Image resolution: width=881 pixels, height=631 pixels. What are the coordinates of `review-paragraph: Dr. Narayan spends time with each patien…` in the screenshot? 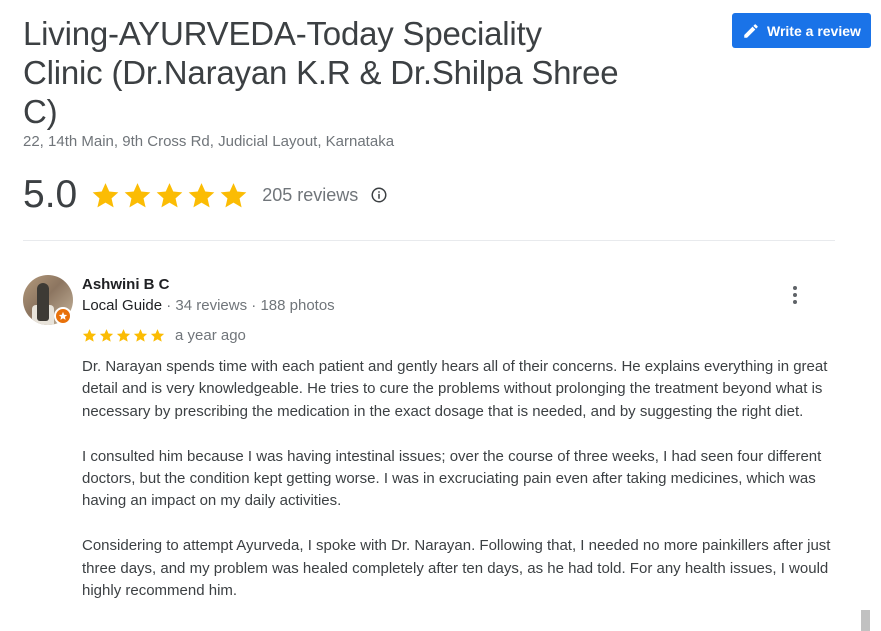 It's located at (455, 389).